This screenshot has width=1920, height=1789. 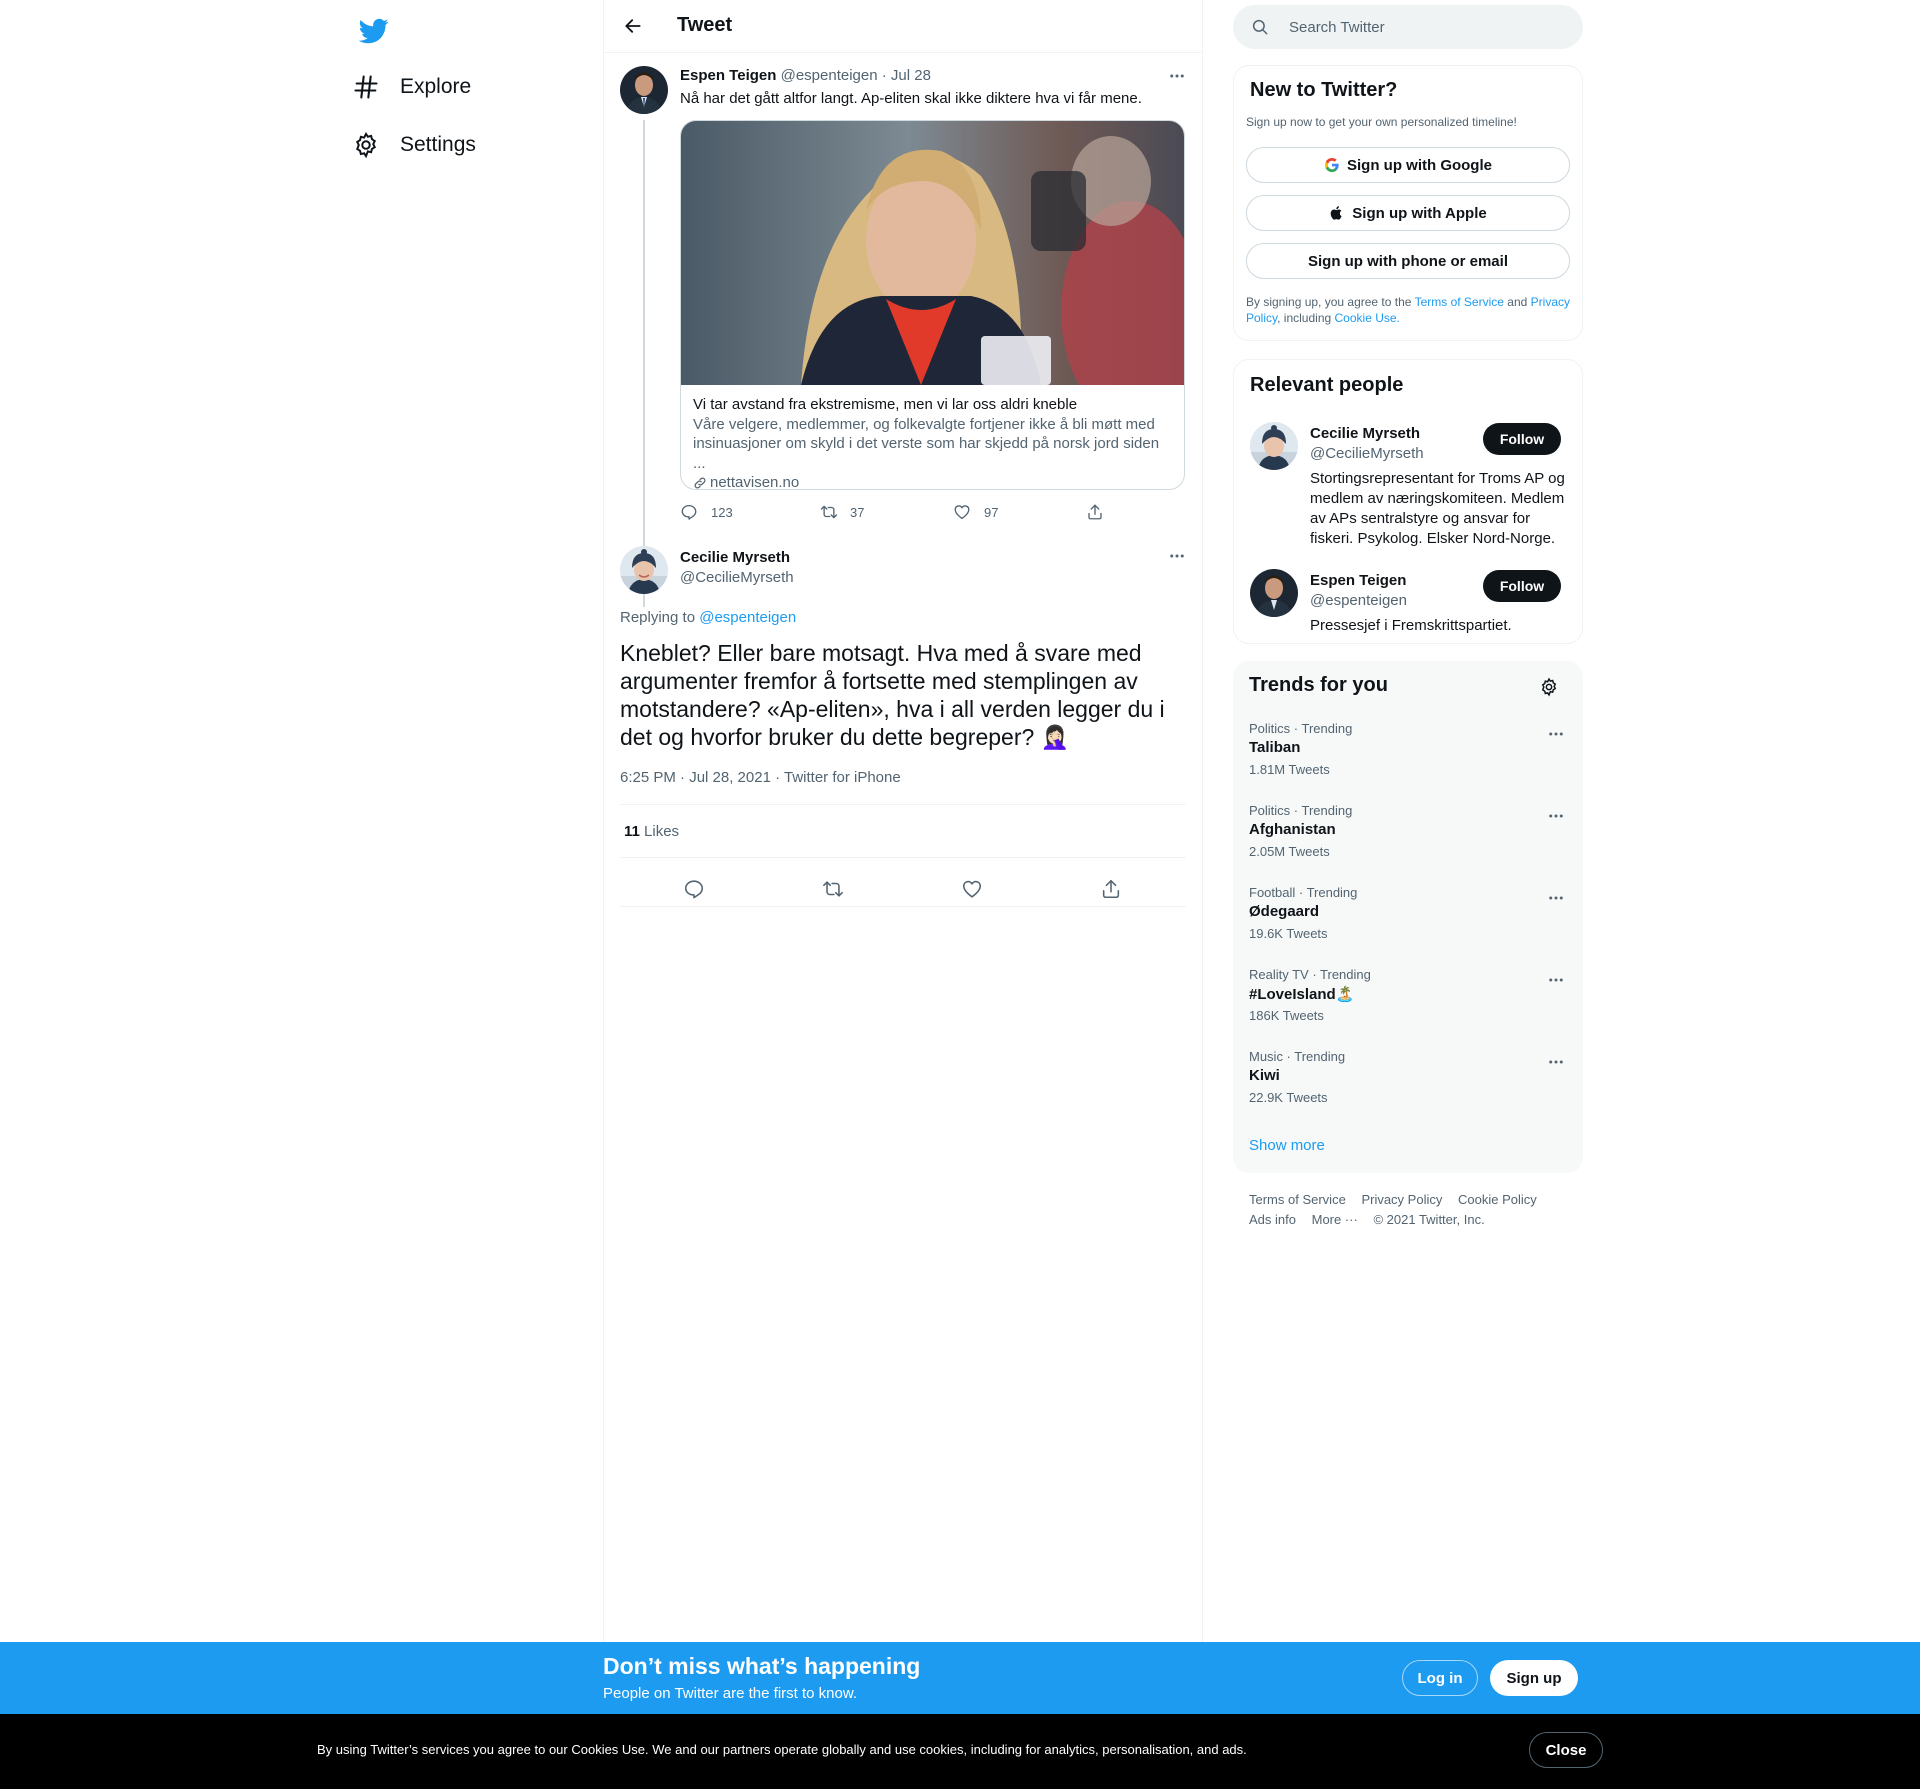 I want to click on panel-title: Relevant people, so click(x=1327, y=385).